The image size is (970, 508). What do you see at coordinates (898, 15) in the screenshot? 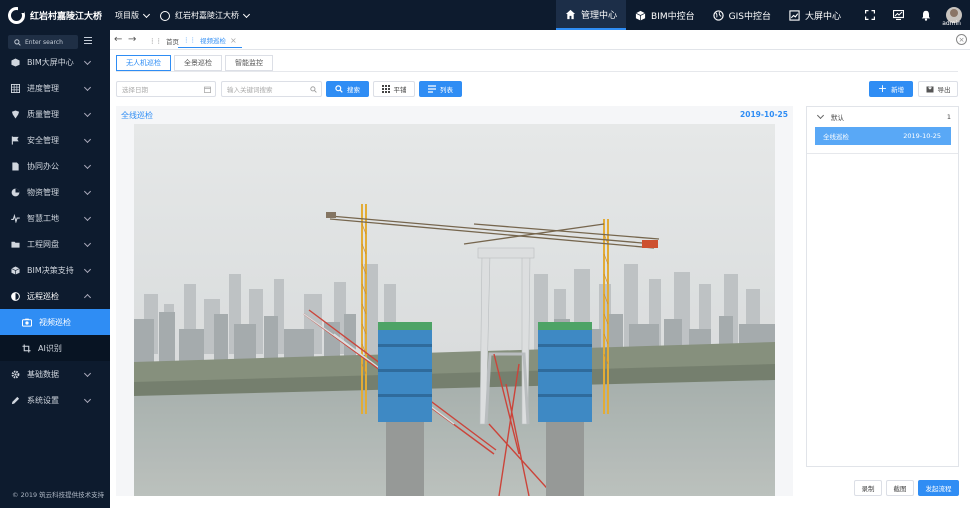
I see `dashboard-button` at bounding box center [898, 15].